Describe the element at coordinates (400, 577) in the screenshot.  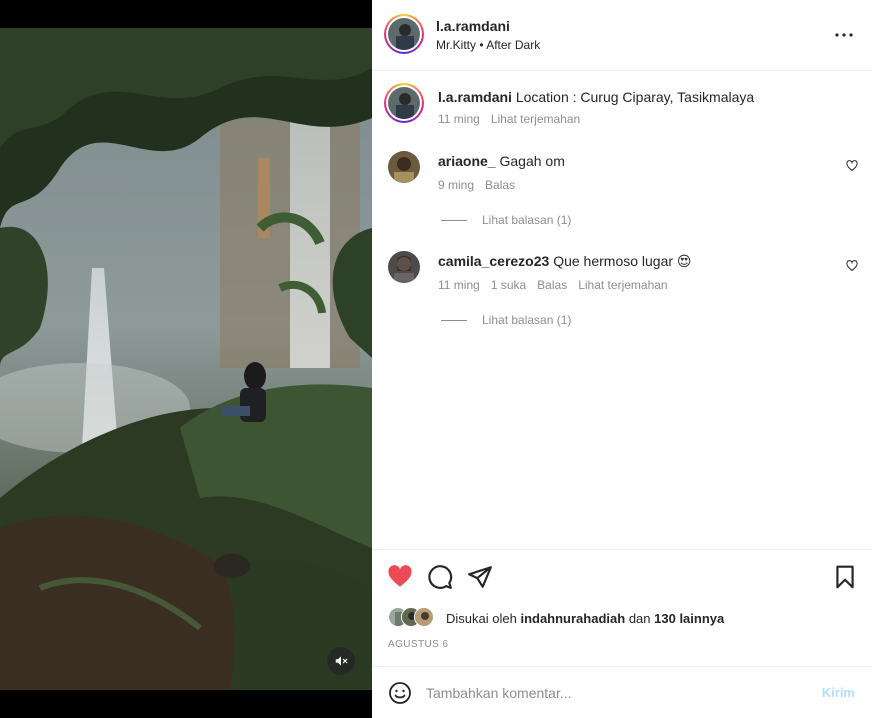
I see `heart-filled-icon` at that location.